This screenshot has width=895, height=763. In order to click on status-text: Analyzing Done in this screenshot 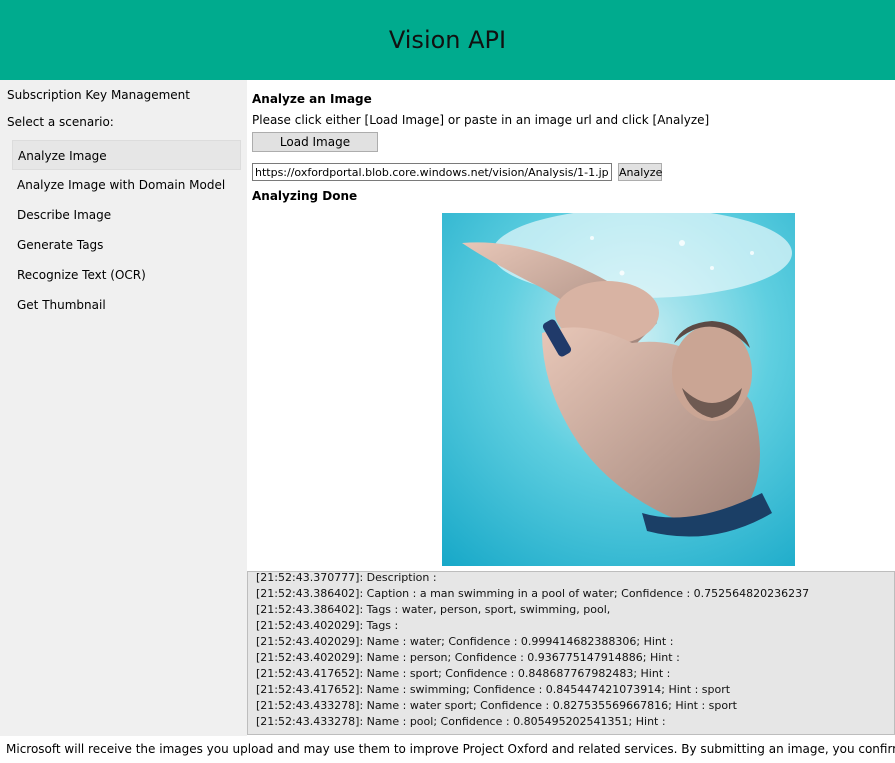, I will do `click(305, 196)`.